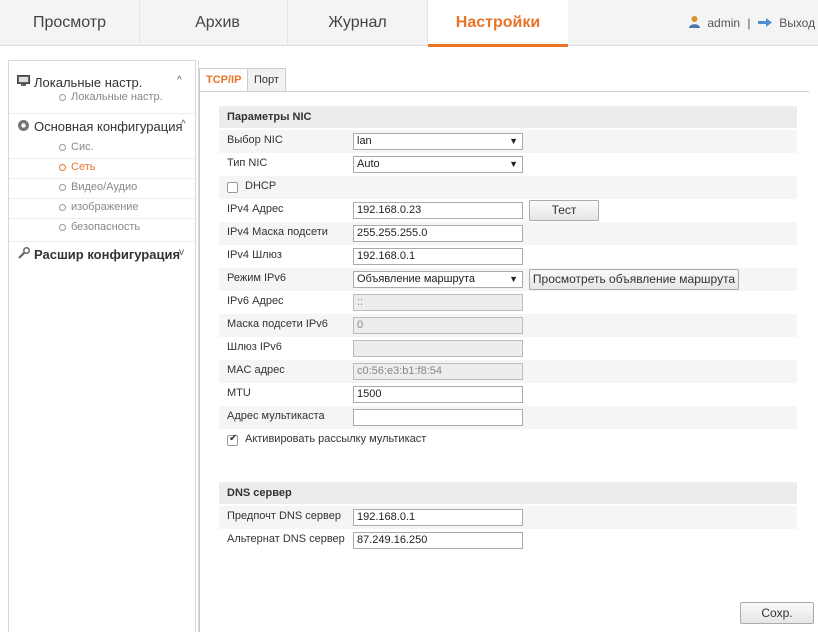 The height and width of the screenshot is (632, 818). I want to click on multicast-enable-label: Активировать рассылку мультикаст, so click(336, 439).